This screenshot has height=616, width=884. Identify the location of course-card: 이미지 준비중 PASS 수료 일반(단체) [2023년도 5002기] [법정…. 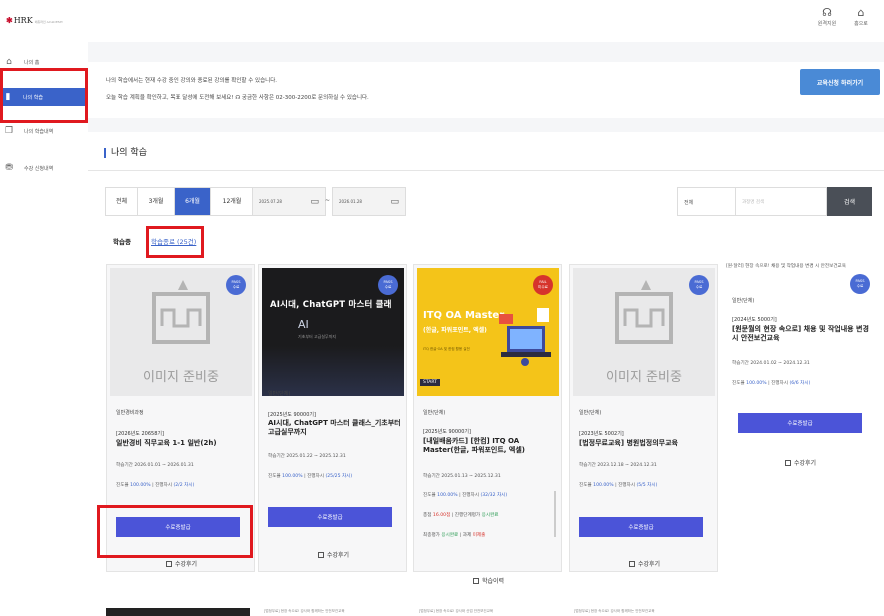
(643, 418).